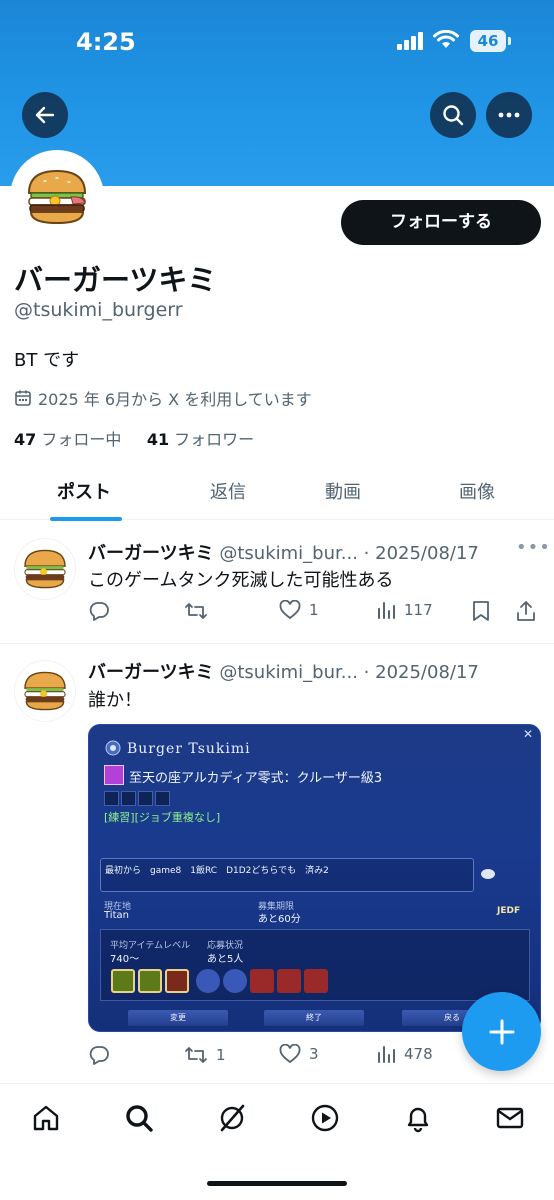 Image resolution: width=554 pixels, height=1200 pixels. Describe the element at coordinates (228, 491) in the screenshot. I see `tab-replies: 返信` at that location.